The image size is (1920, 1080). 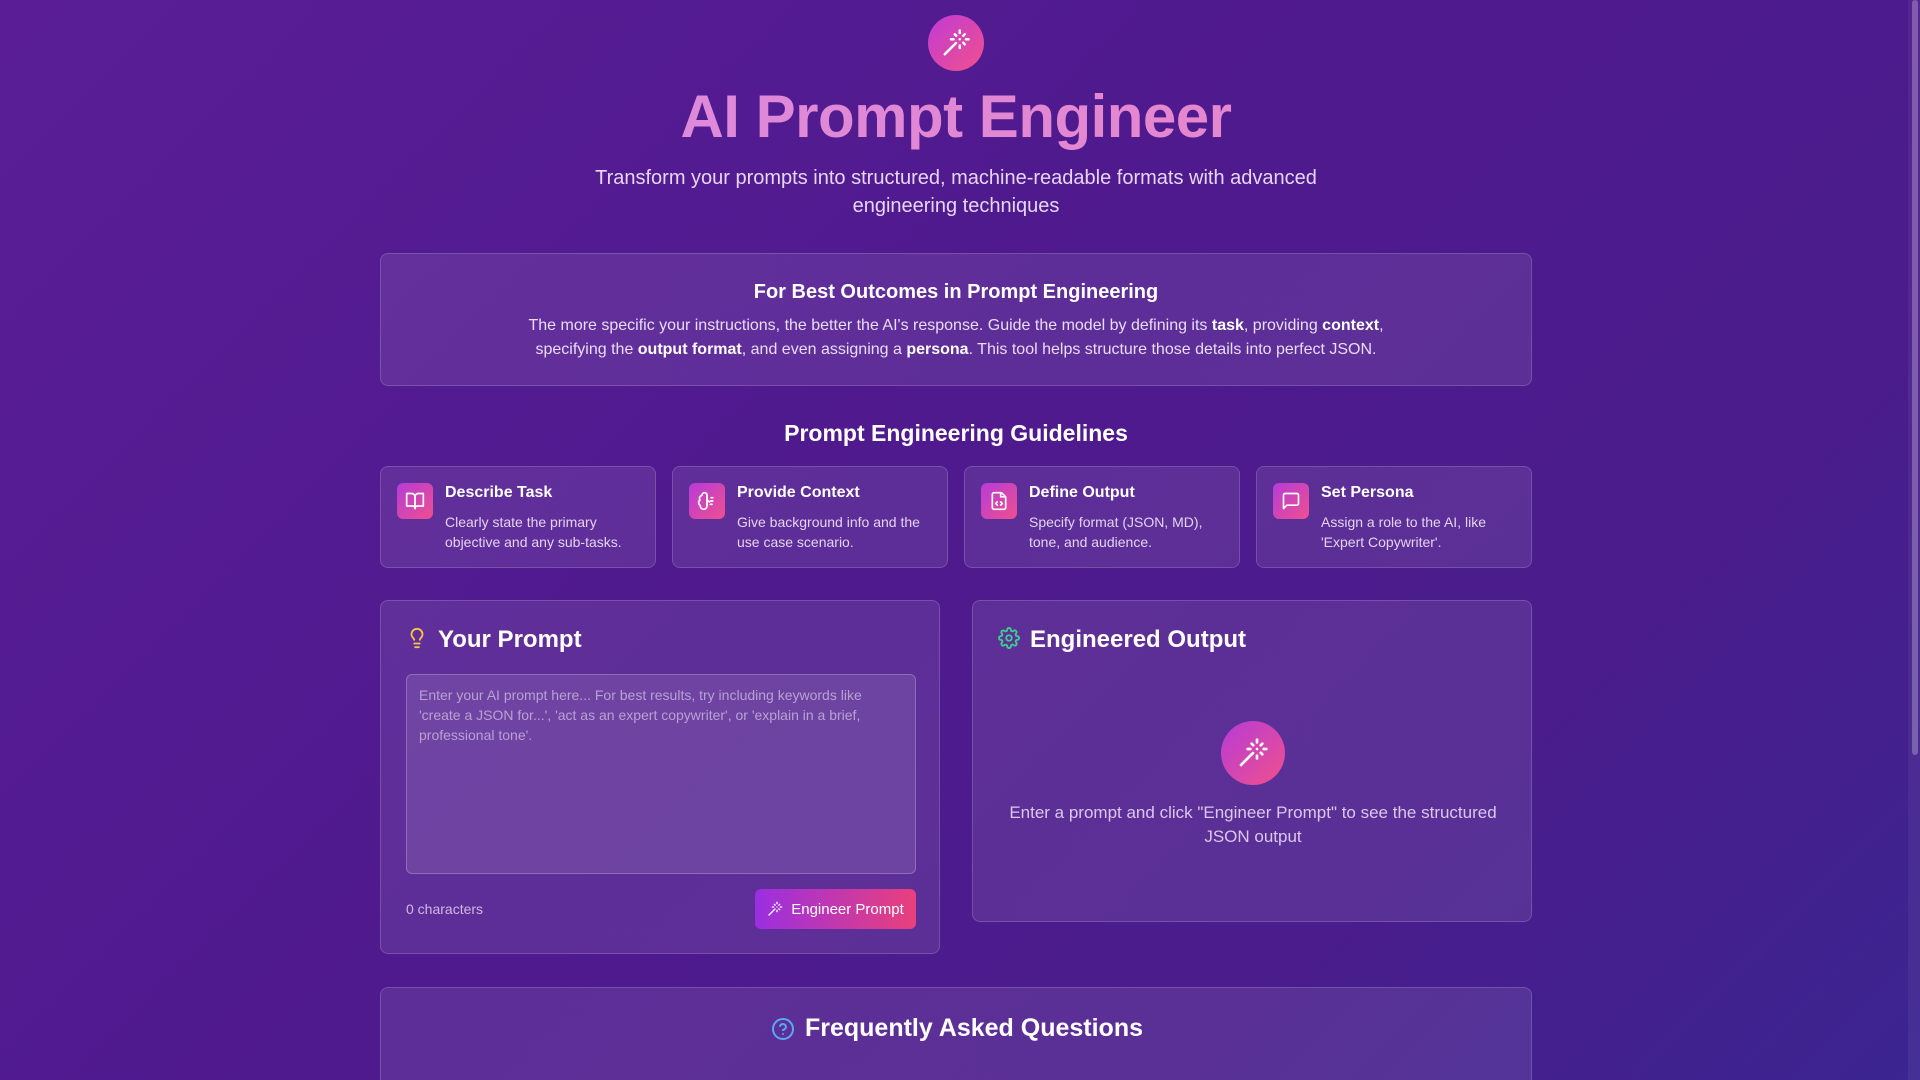 I want to click on guideline-title: Set Persona, so click(x=1367, y=492).